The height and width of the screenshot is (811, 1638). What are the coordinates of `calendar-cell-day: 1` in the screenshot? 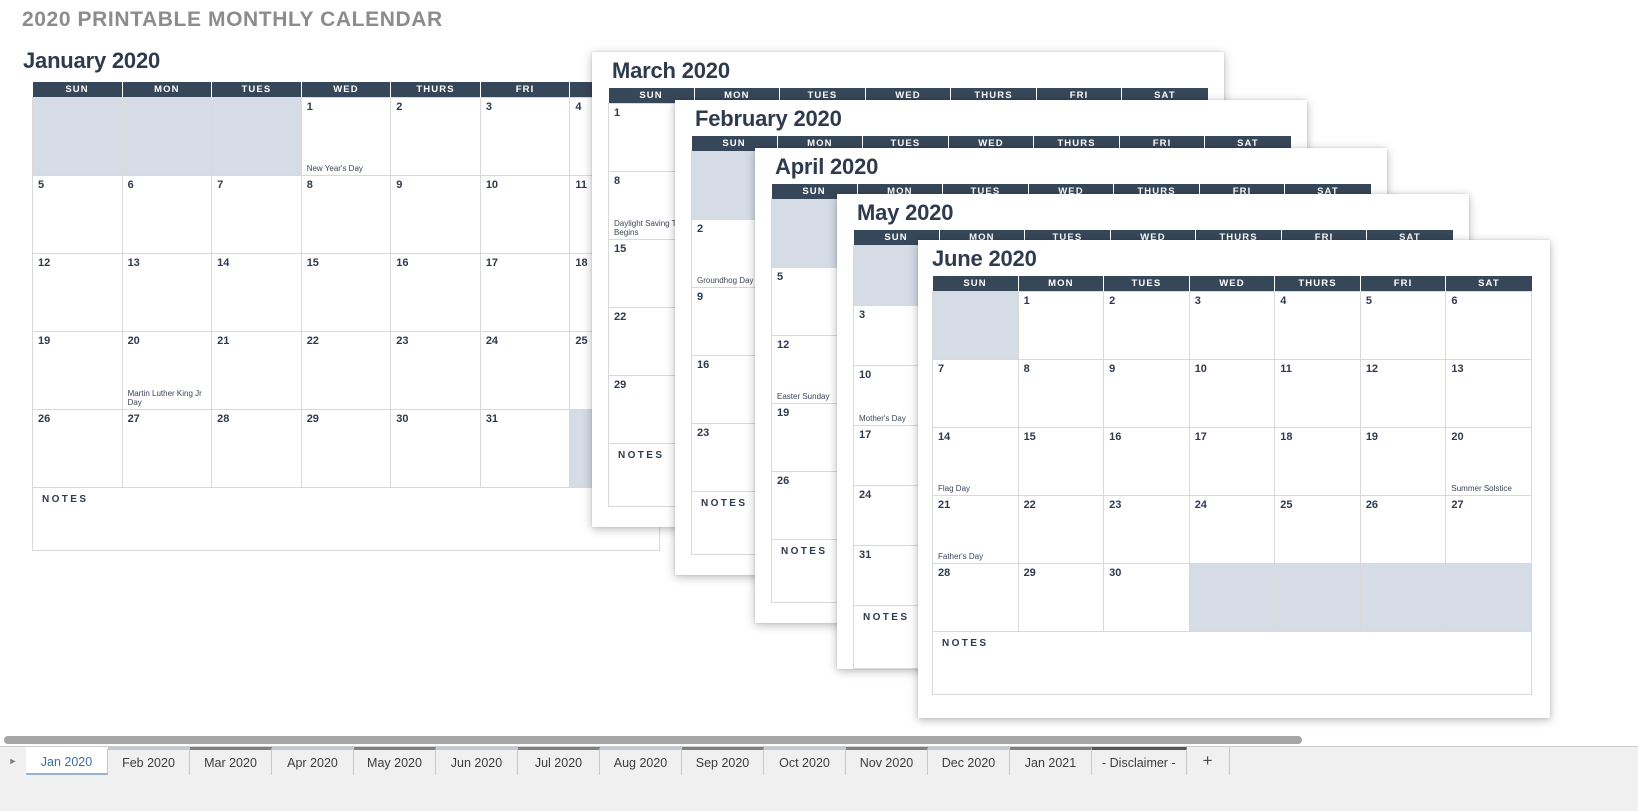 It's located at (1061, 325).